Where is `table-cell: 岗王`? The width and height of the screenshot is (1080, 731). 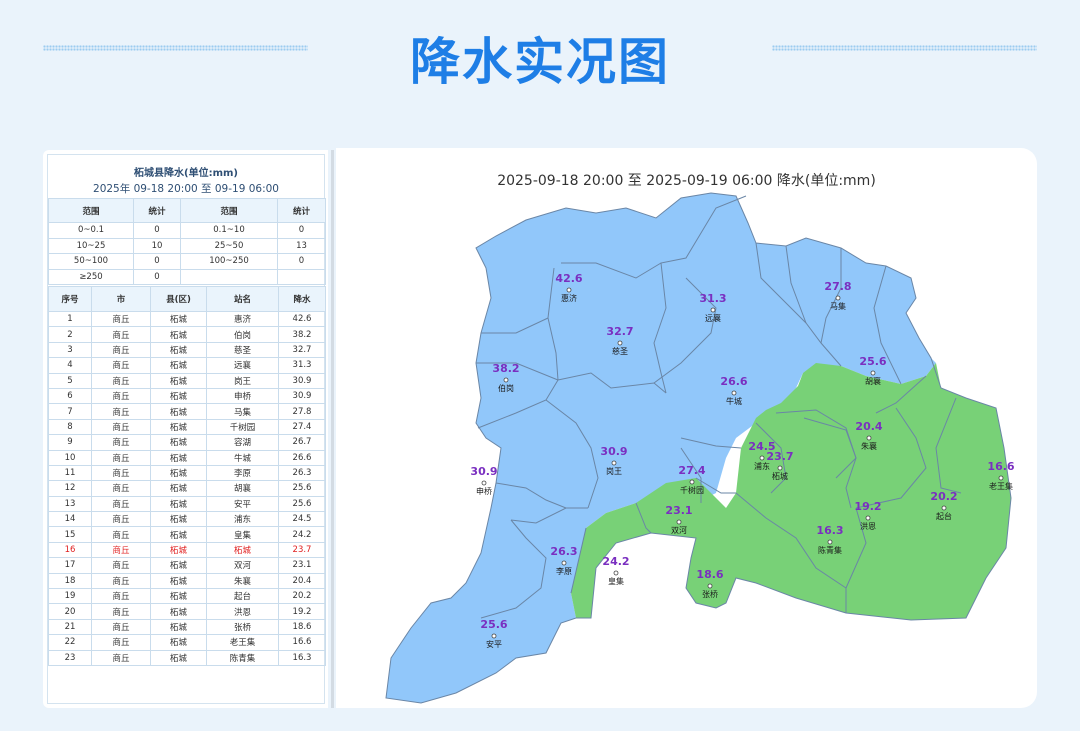 table-cell: 岗王 is located at coordinates (242, 380).